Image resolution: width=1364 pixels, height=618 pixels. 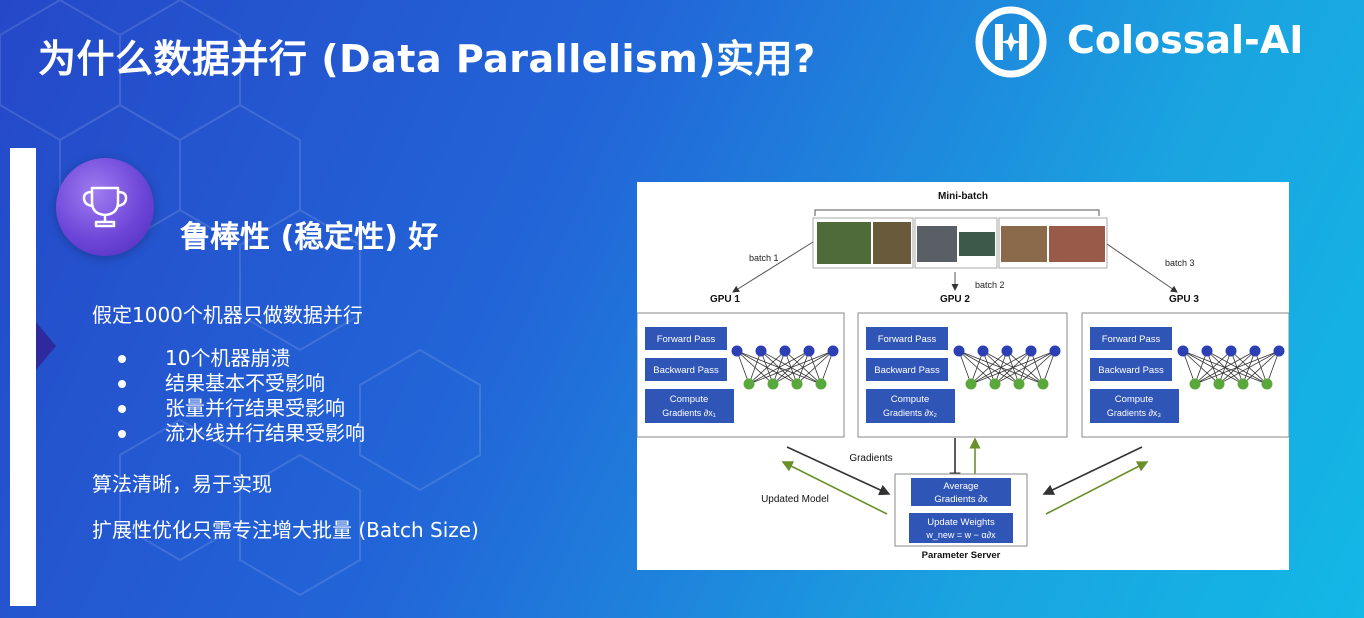 What do you see at coordinates (1185, 40) in the screenshot?
I see `logo-text: Colossal-AI` at bounding box center [1185, 40].